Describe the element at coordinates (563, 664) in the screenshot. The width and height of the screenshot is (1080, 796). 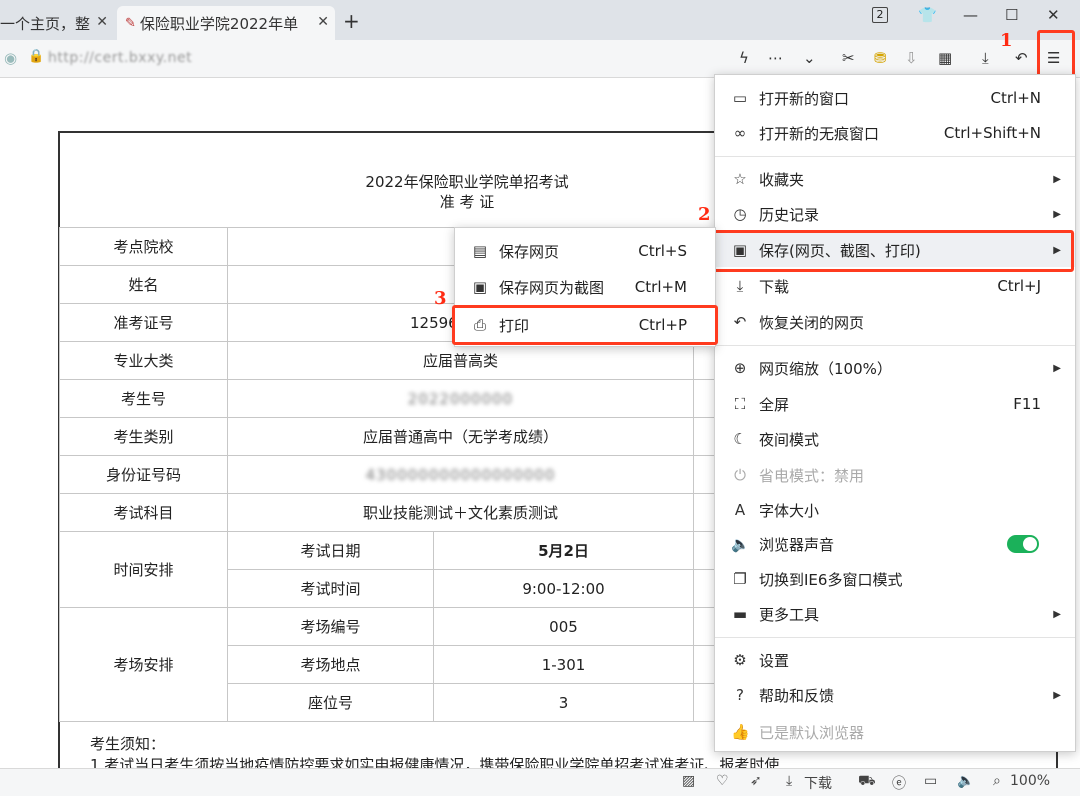
I see `cell-value: 1-301` at that location.